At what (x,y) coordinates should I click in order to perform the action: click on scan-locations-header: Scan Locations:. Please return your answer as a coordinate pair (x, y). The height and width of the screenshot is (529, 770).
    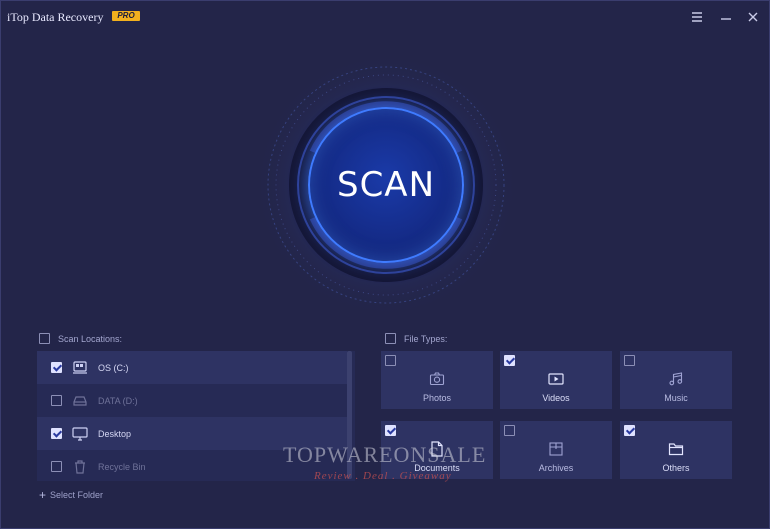
    Looking at the image, I should click on (80, 338).